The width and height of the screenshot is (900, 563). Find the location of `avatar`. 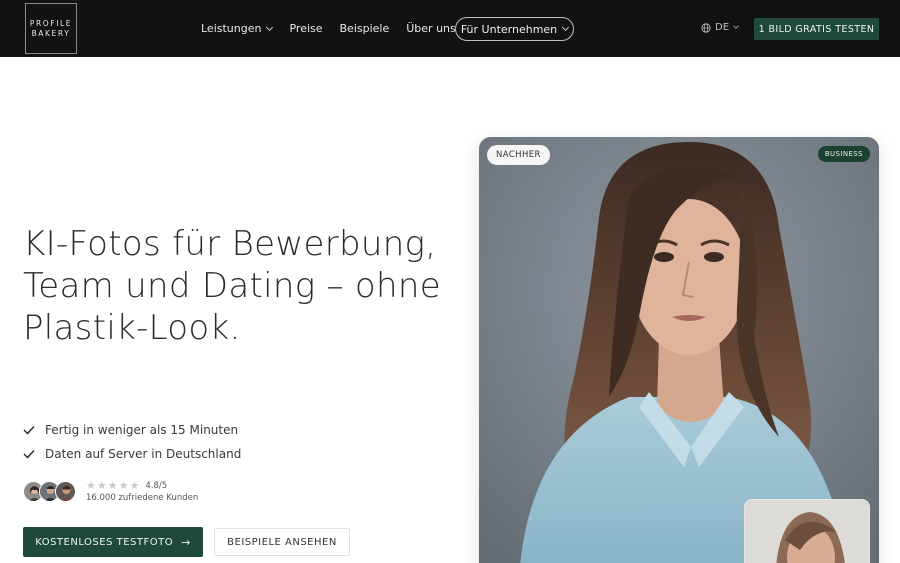

avatar is located at coordinates (65, 491).